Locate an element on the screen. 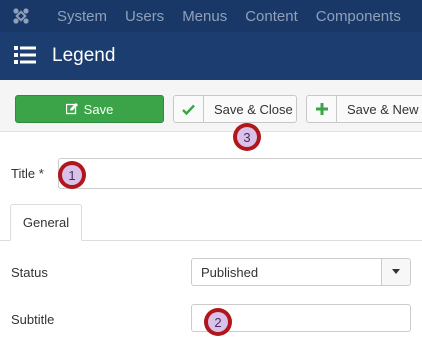 The height and width of the screenshot is (338, 422). page-title: Legend is located at coordinates (84, 55).